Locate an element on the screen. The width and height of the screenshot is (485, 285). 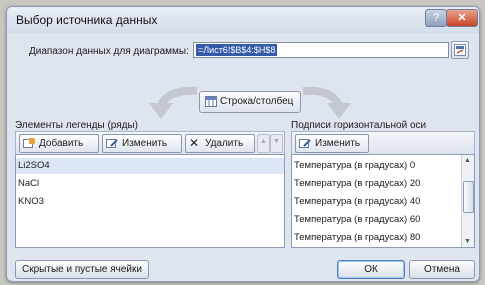
data-range-label: Диапазон данных для диаграммы: is located at coordinates (109, 51).